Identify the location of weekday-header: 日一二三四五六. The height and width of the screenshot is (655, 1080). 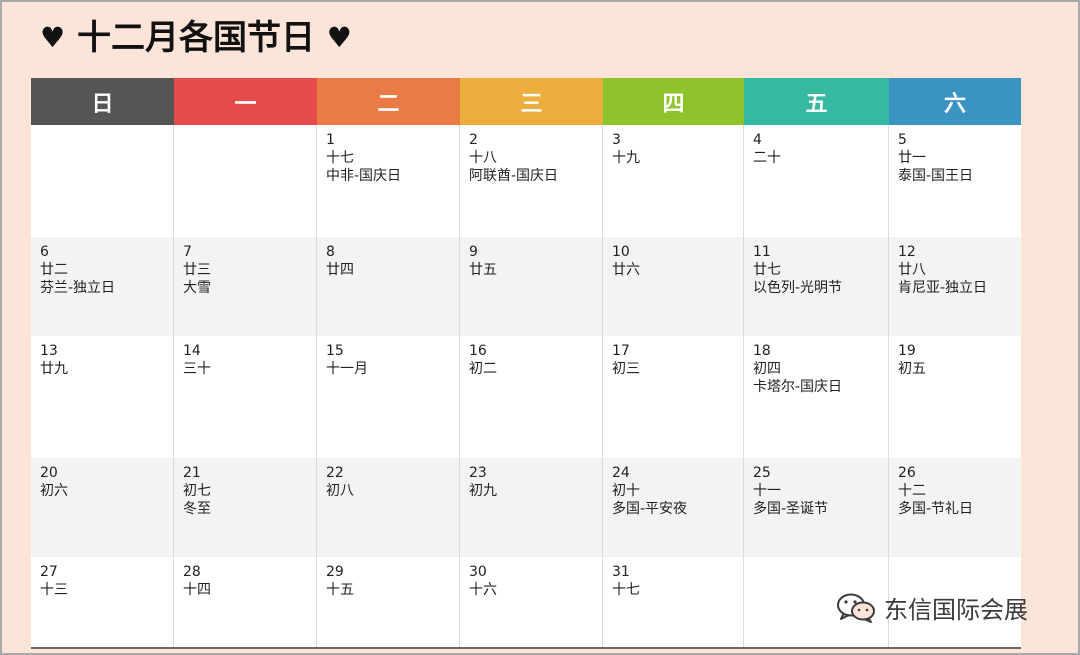
(526, 101).